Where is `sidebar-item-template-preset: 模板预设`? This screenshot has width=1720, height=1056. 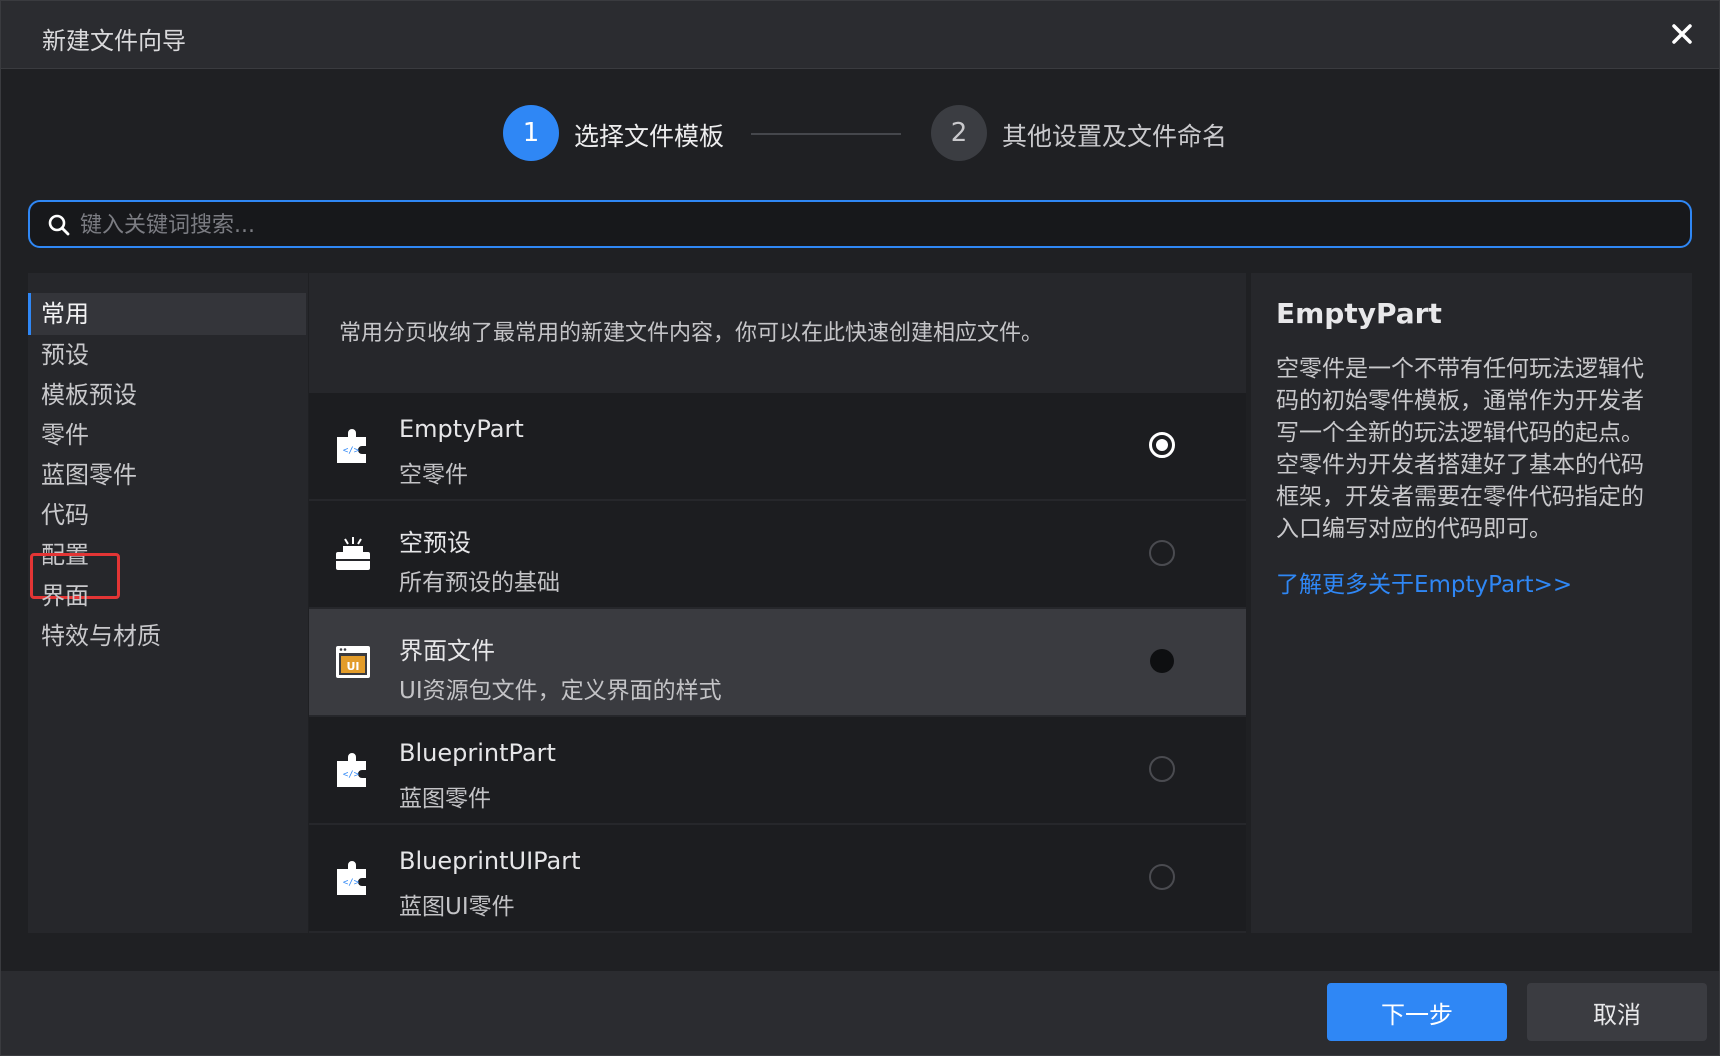
sidebar-item-template-preset: 模板预设 is located at coordinates (167, 395).